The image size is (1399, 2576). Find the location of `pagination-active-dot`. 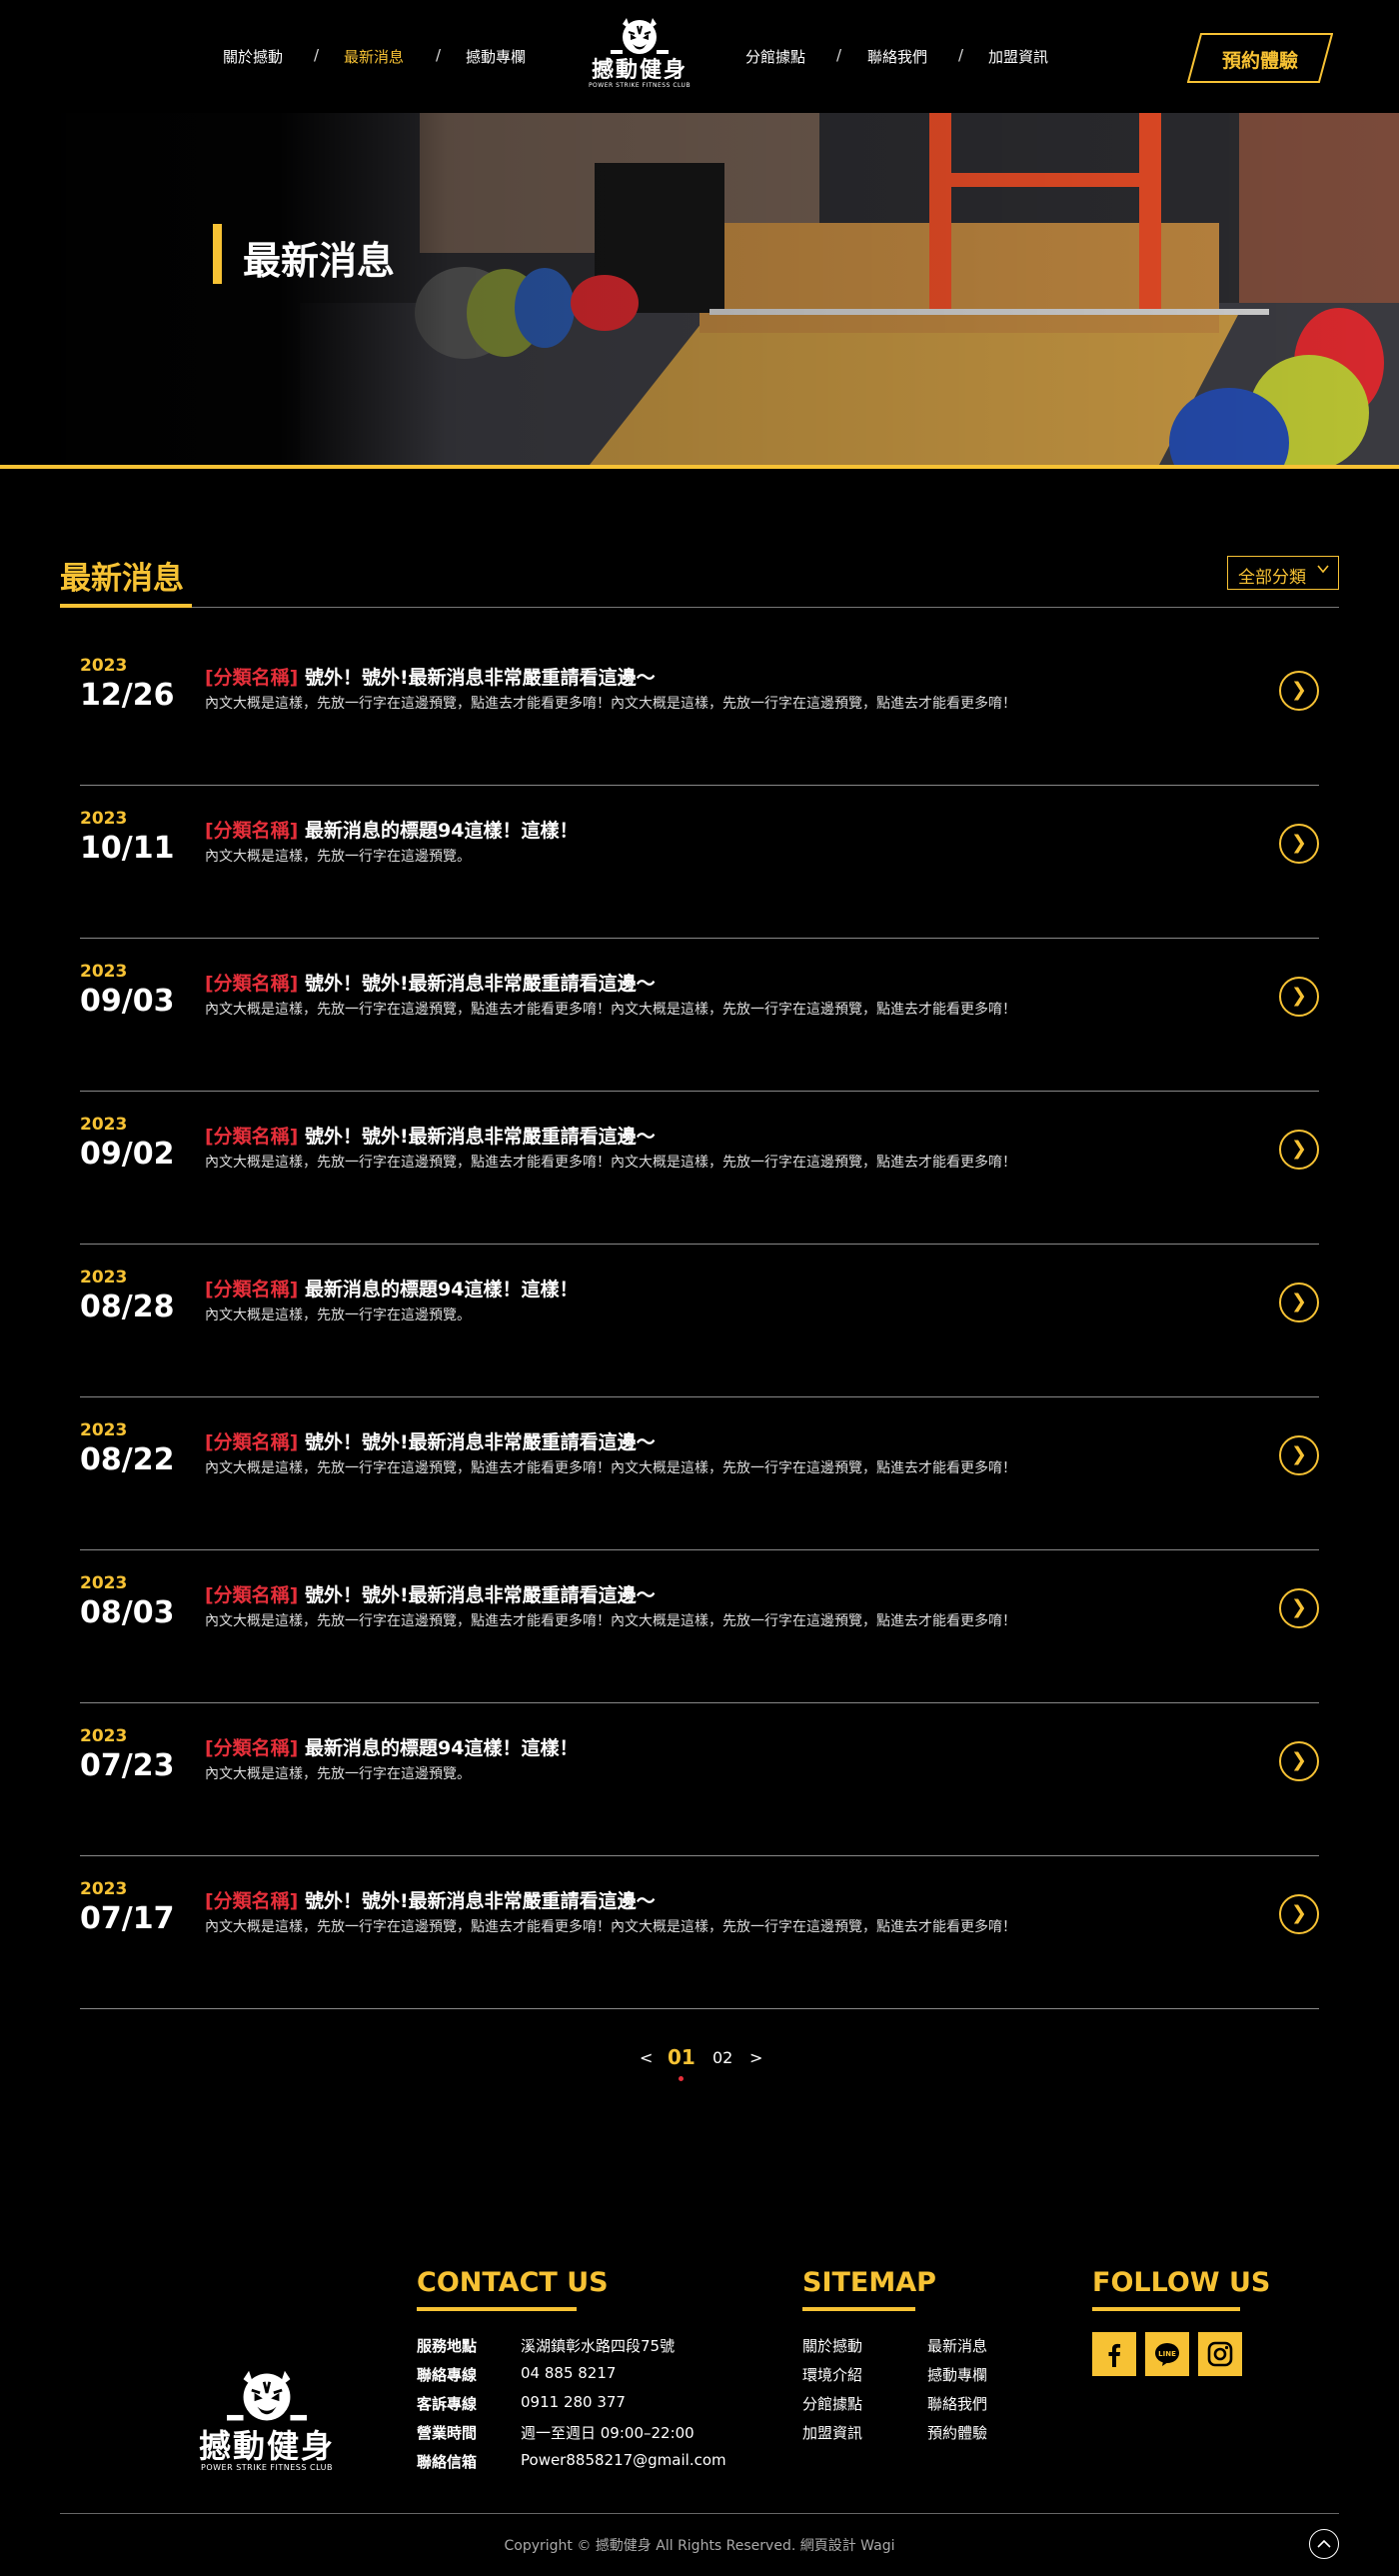

pagination-active-dot is located at coordinates (681, 2078).